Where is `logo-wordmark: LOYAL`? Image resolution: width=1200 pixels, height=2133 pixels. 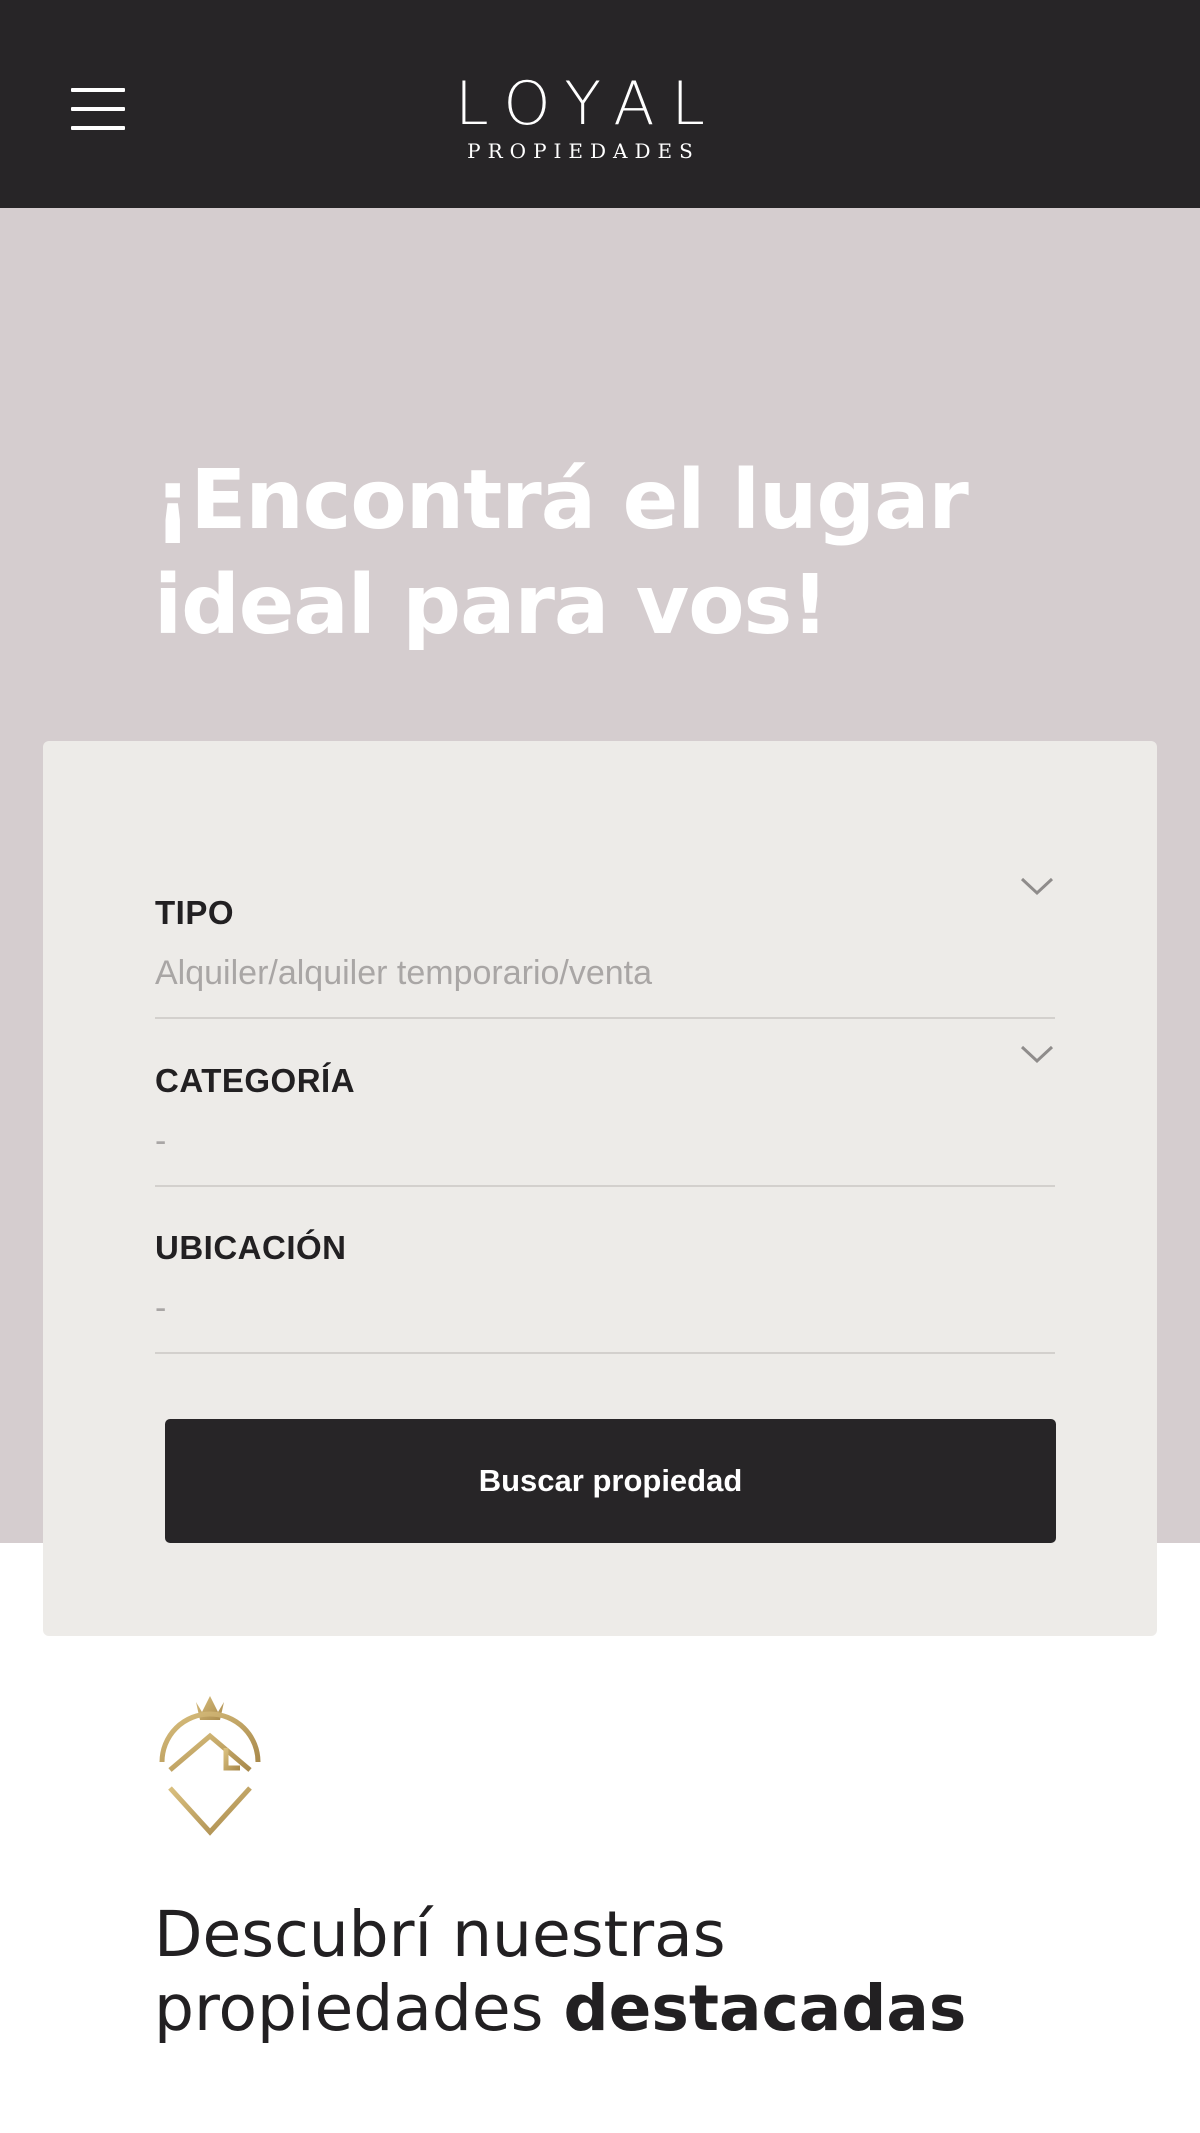
logo-wordmark: LOYAL is located at coordinates (588, 104).